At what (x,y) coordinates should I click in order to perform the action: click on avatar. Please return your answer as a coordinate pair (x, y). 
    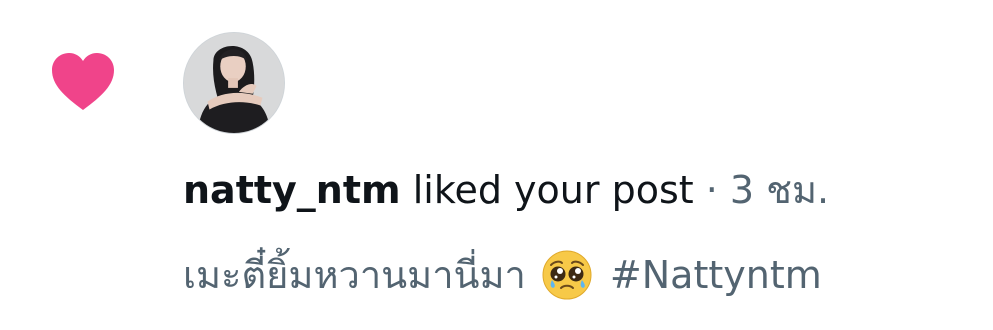
    Looking at the image, I should click on (234, 83).